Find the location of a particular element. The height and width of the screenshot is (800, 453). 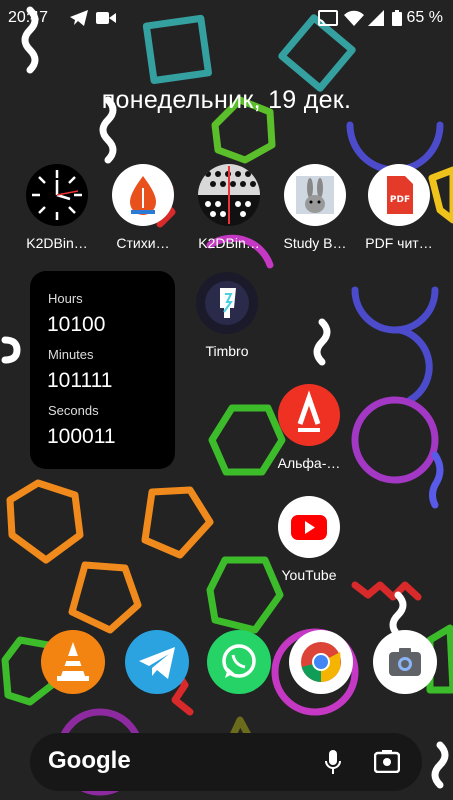

hours-label: Hours is located at coordinates (65, 298).